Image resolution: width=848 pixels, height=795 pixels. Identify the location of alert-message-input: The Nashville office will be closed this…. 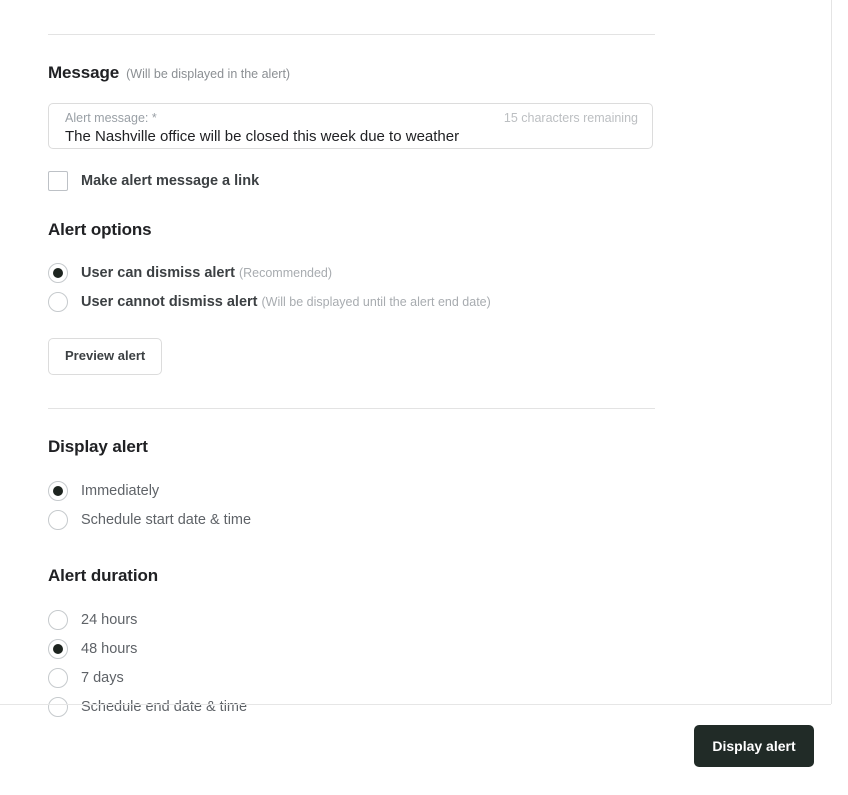
(351, 137).